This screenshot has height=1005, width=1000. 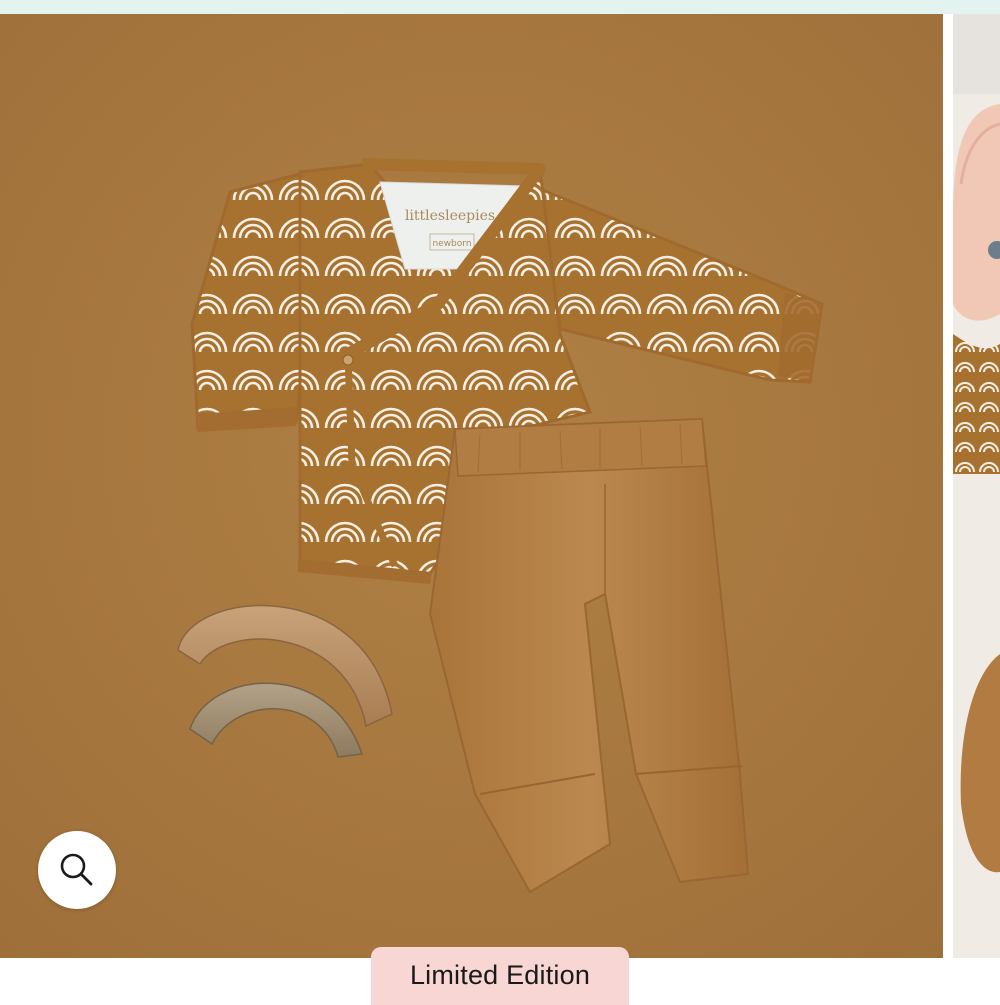 I want to click on magnifier-icon, so click(x=77, y=870).